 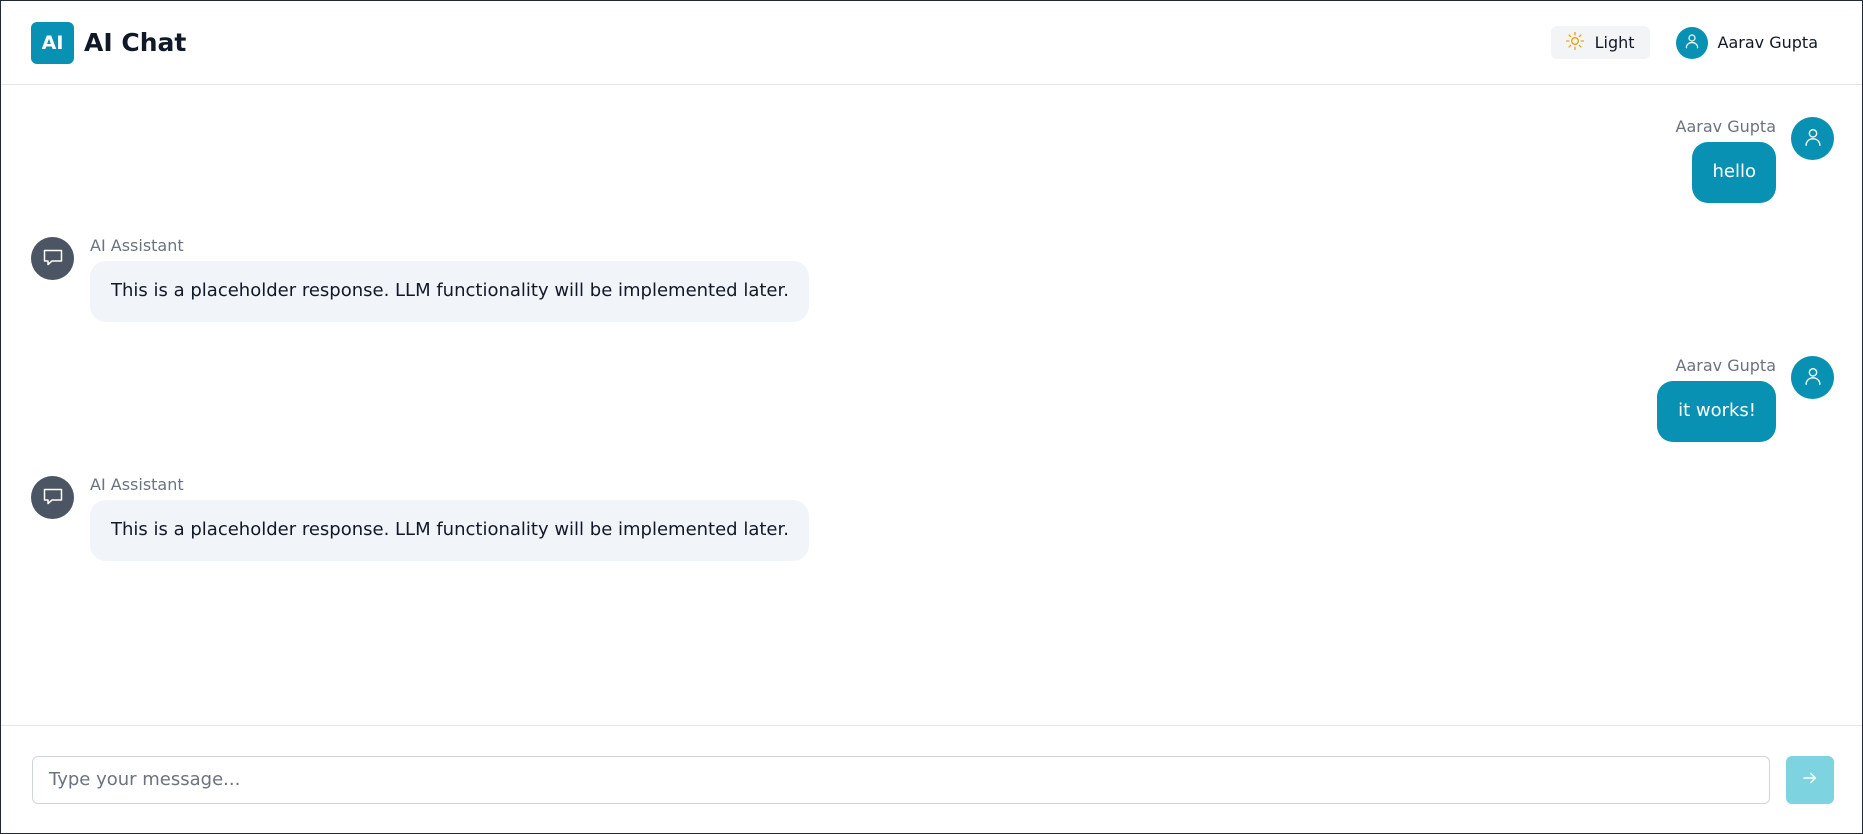 I want to click on message-composer, so click(x=931, y=779).